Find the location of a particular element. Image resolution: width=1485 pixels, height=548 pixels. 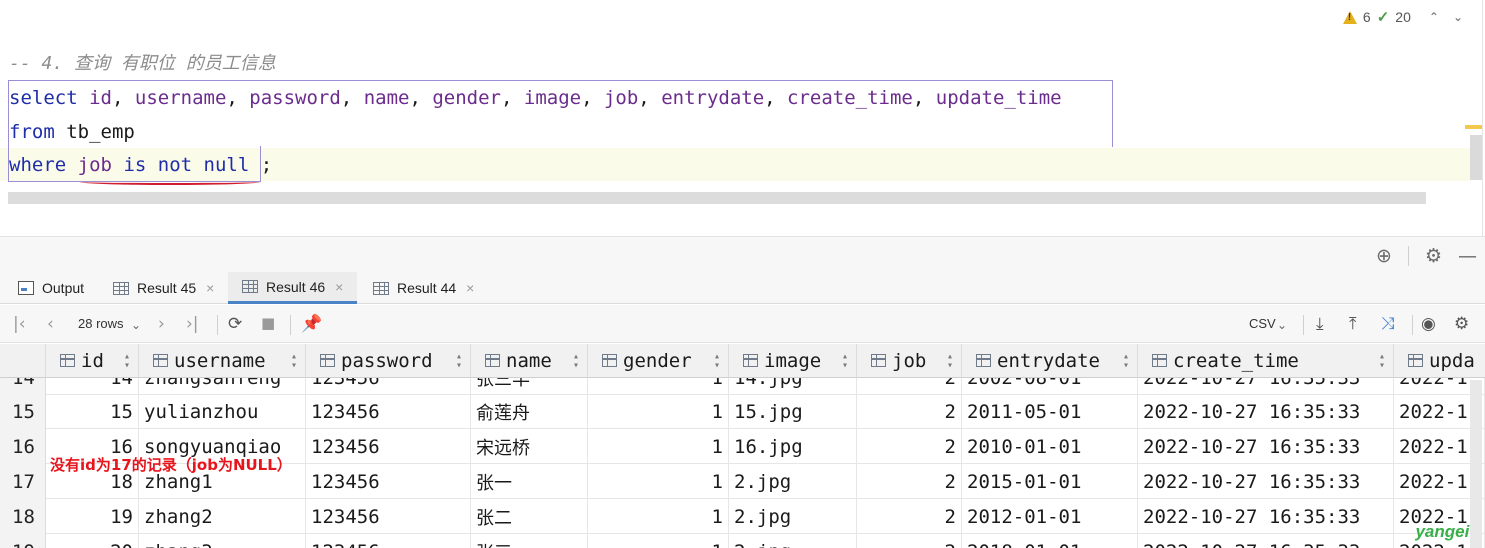

column-header-entrydate: entrydate ▴ ▾ is located at coordinates (1050, 361).